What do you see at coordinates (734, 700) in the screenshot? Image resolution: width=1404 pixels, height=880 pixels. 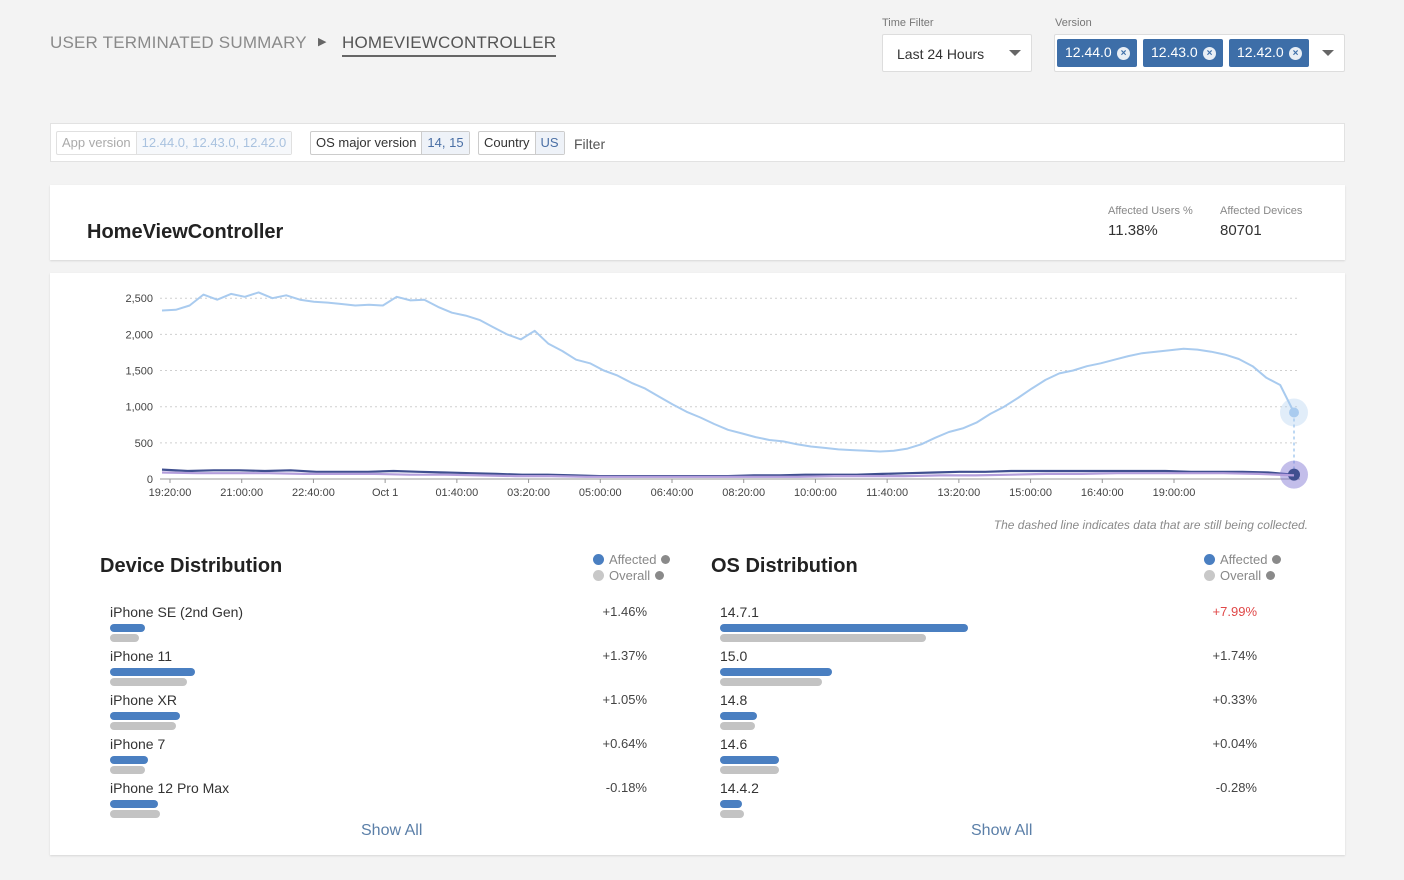 I see `distribution-label: 14.8` at bounding box center [734, 700].